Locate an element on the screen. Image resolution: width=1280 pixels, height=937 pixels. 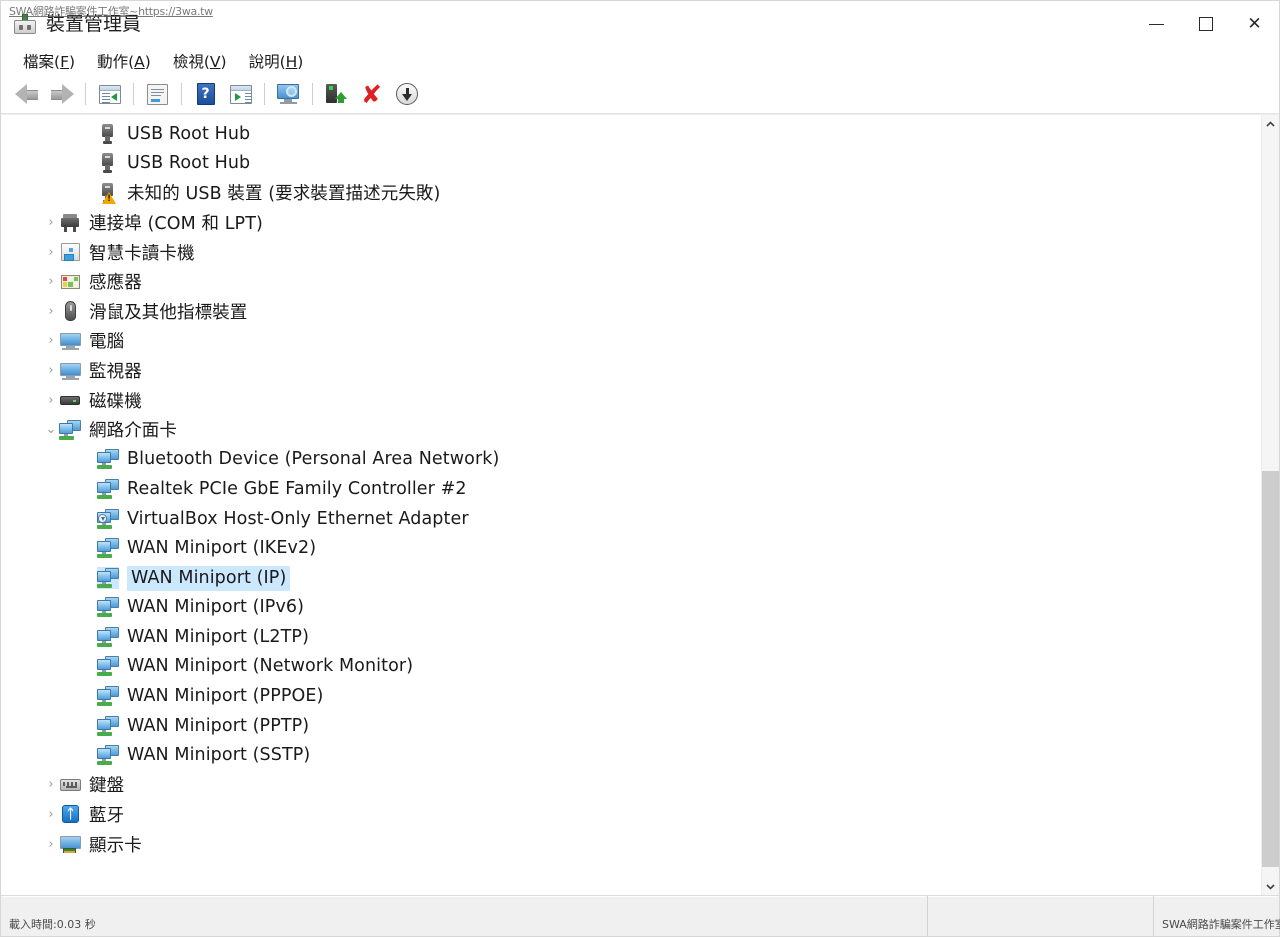
close-icon: ✕ is located at coordinates (1254, 23).